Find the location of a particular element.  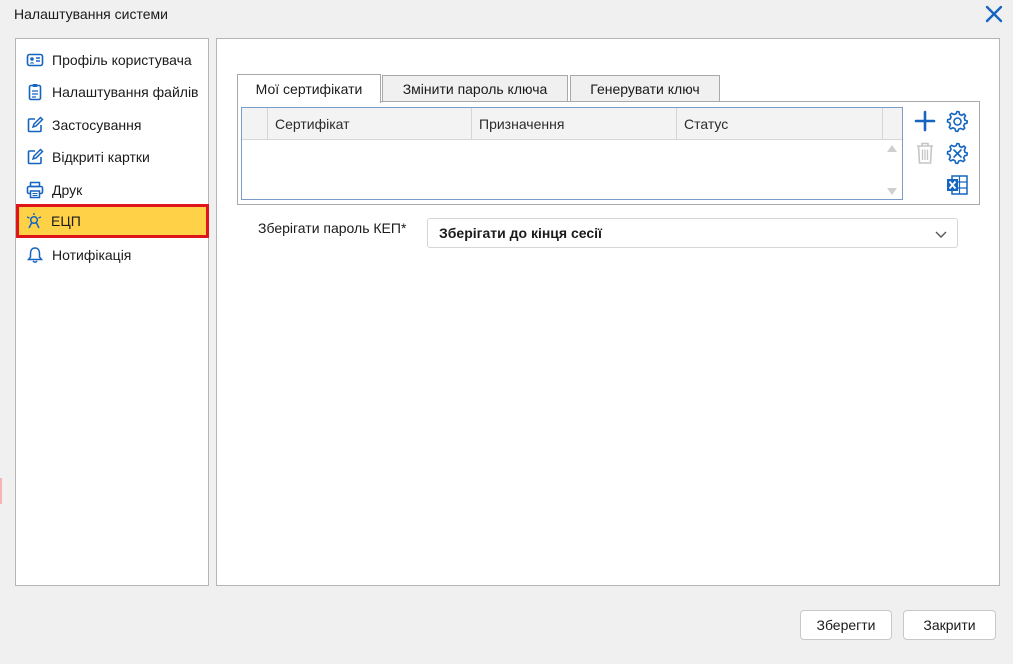

gear-settings-icon is located at coordinates (957, 153).